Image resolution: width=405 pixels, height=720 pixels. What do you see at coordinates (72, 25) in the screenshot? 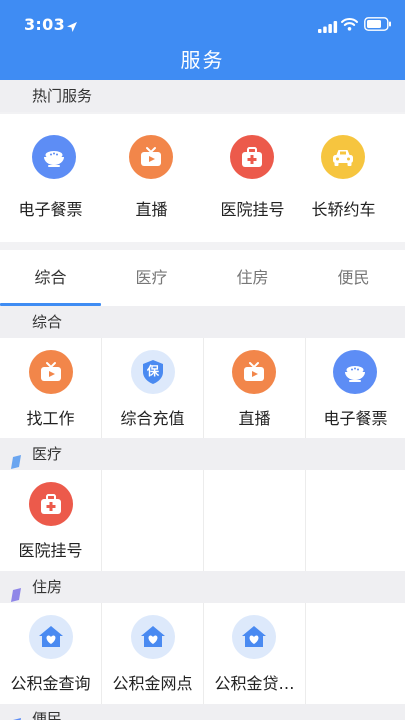
I see `location-arrow-icon` at bounding box center [72, 25].